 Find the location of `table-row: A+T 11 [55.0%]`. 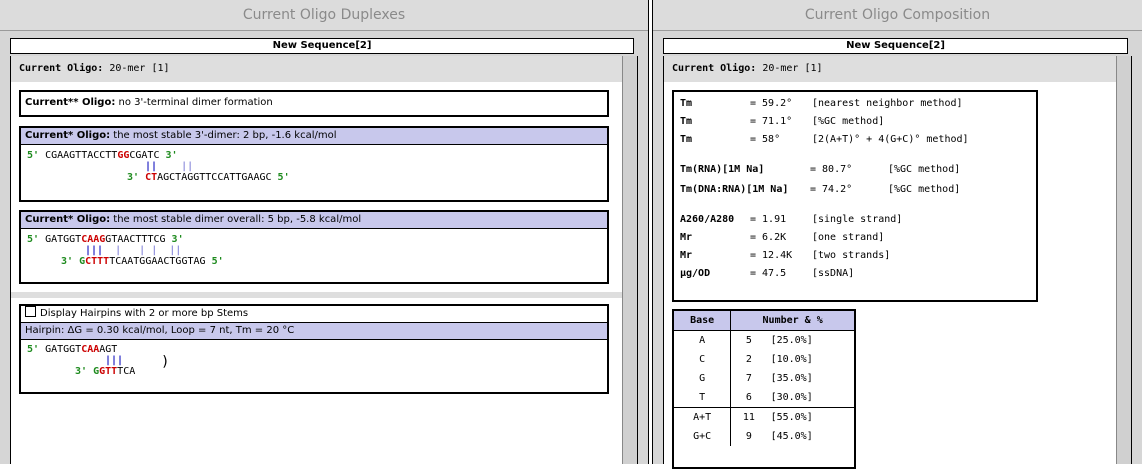

table-row: A+T 11 [55.0%] is located at coordinates (764, 417).